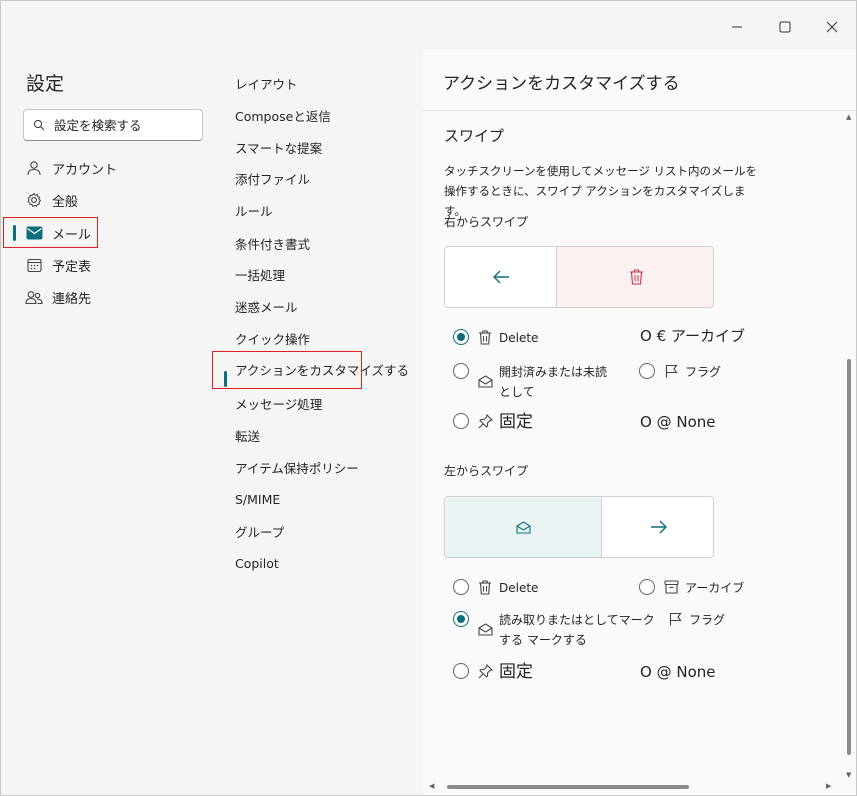  What do you see at coordinates (848, 775) in the screenshot?
I see `scroll-down-icon: ▼` at bounding box center [848, 775].